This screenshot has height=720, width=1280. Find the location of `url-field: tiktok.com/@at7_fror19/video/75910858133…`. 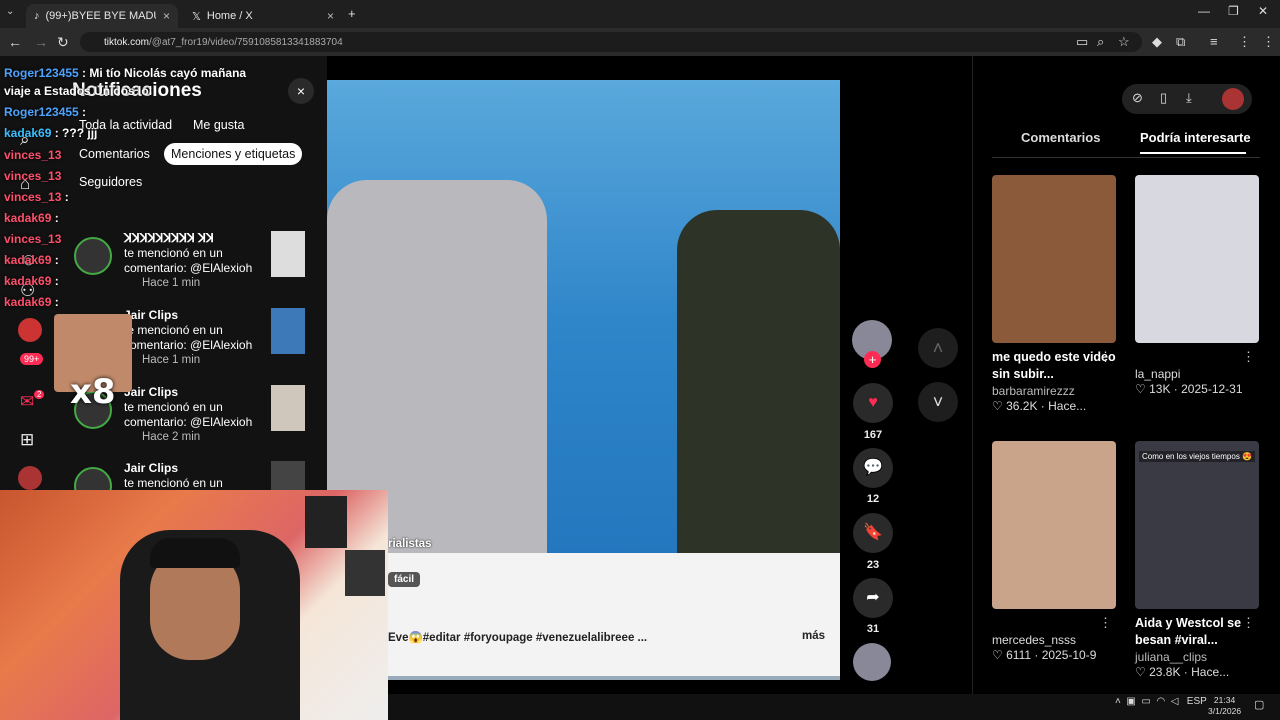

url-field: tiktok.com/@at7_fror19/video/75910858133… is located at coordinates (611, 42).